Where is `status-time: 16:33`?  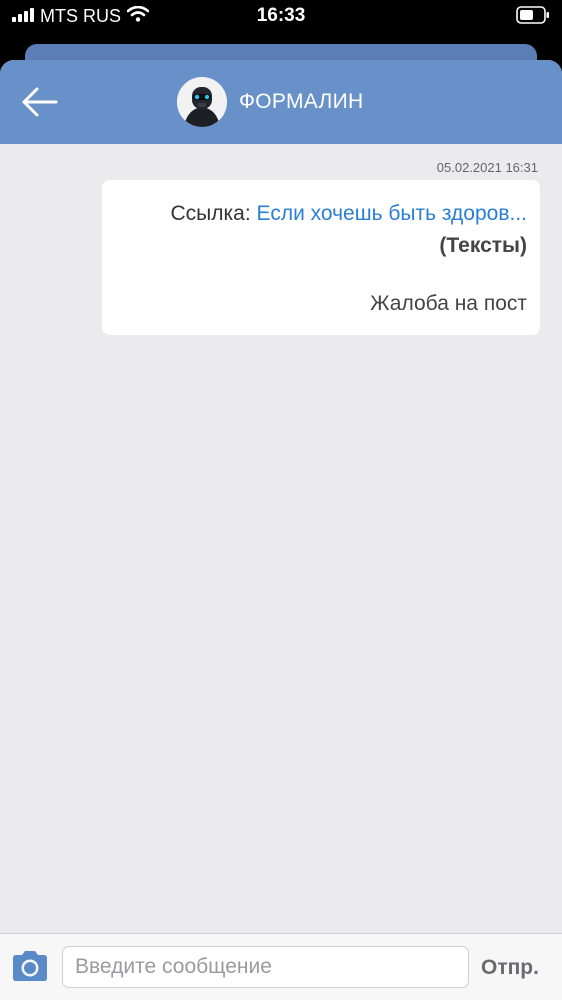 status-time: 16:33 is located at coordinates (281, 15).